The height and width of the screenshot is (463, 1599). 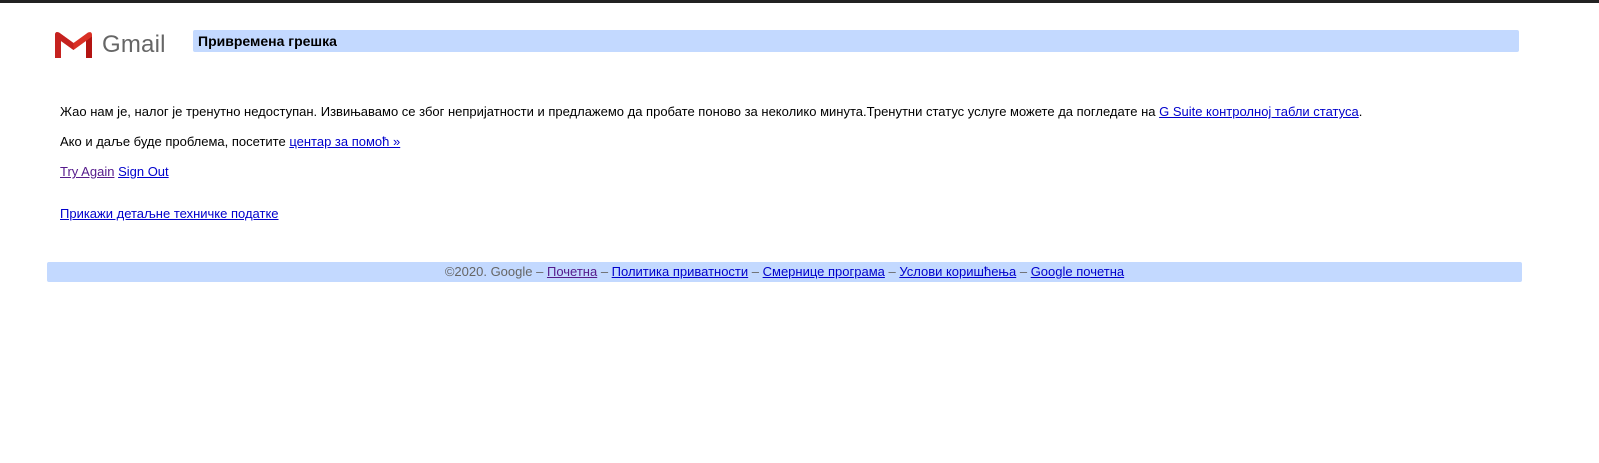 What do you see at coordinates (1259, 111) in the screenshot?
I see `gsuite-status-dashboard-link: G Suite контролној табли статуса` at bounding box center [1259, 111].